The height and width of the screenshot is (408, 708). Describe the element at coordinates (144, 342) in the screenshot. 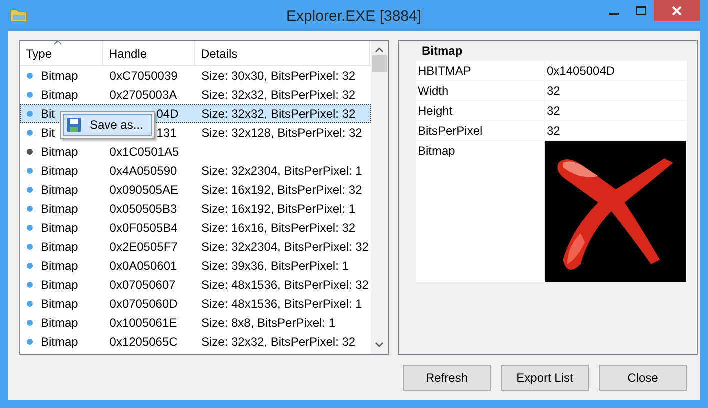

I see `handle-text: 0x1205065C` at that location.